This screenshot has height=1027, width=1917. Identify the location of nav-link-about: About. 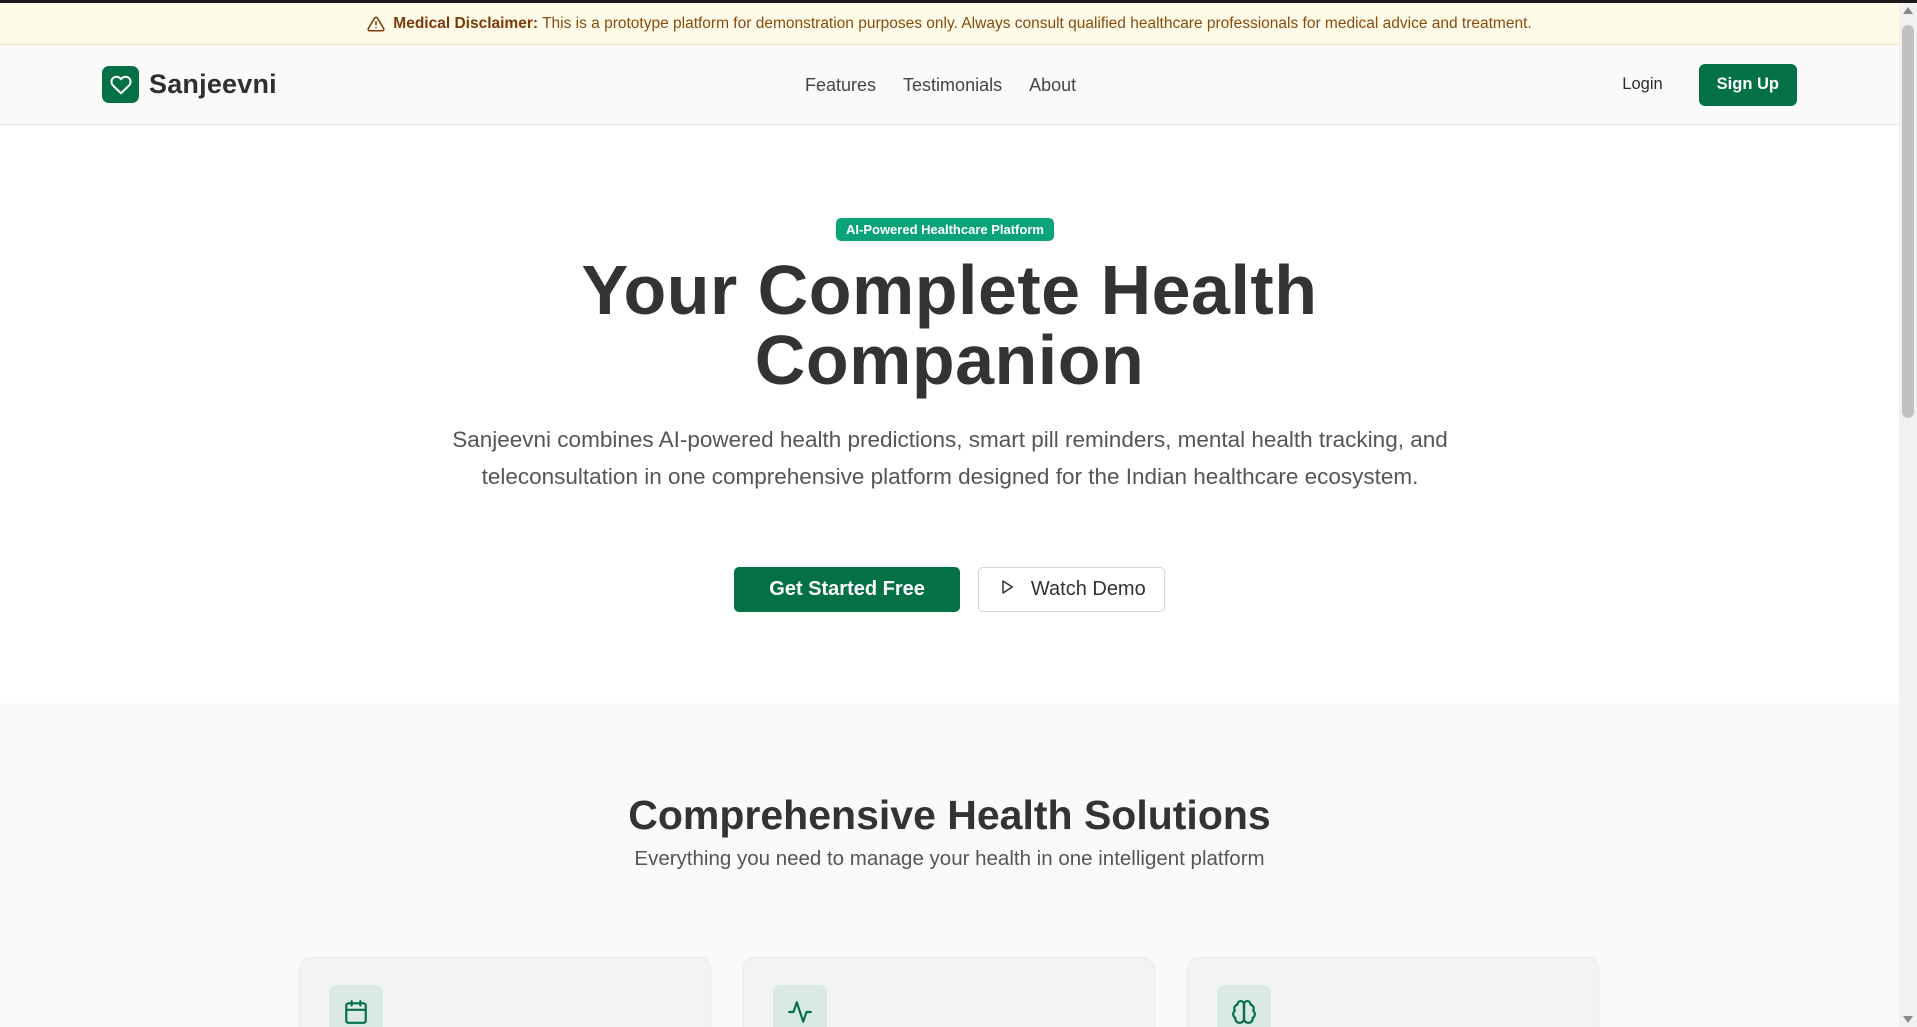
(1052, 85).